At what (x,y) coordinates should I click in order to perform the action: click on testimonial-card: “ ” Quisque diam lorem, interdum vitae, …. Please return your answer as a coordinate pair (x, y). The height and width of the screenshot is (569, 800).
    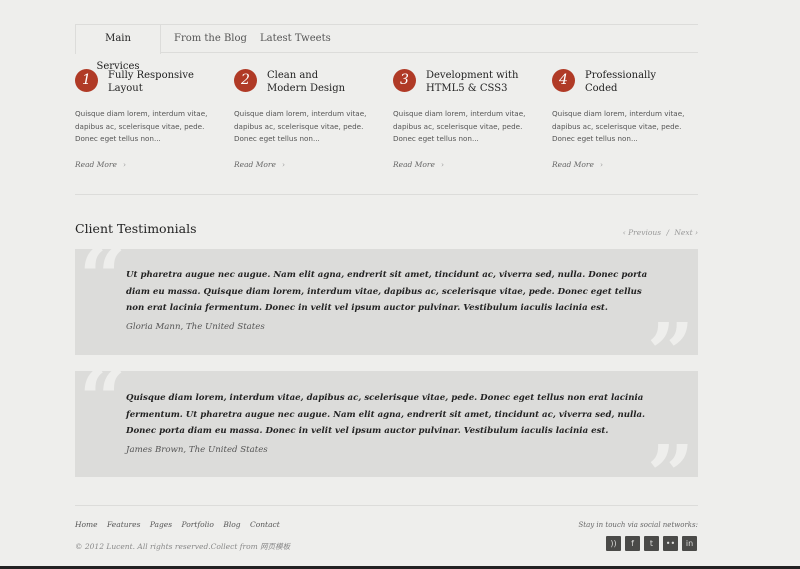
    Looking at the image, I should click on (386, 424).